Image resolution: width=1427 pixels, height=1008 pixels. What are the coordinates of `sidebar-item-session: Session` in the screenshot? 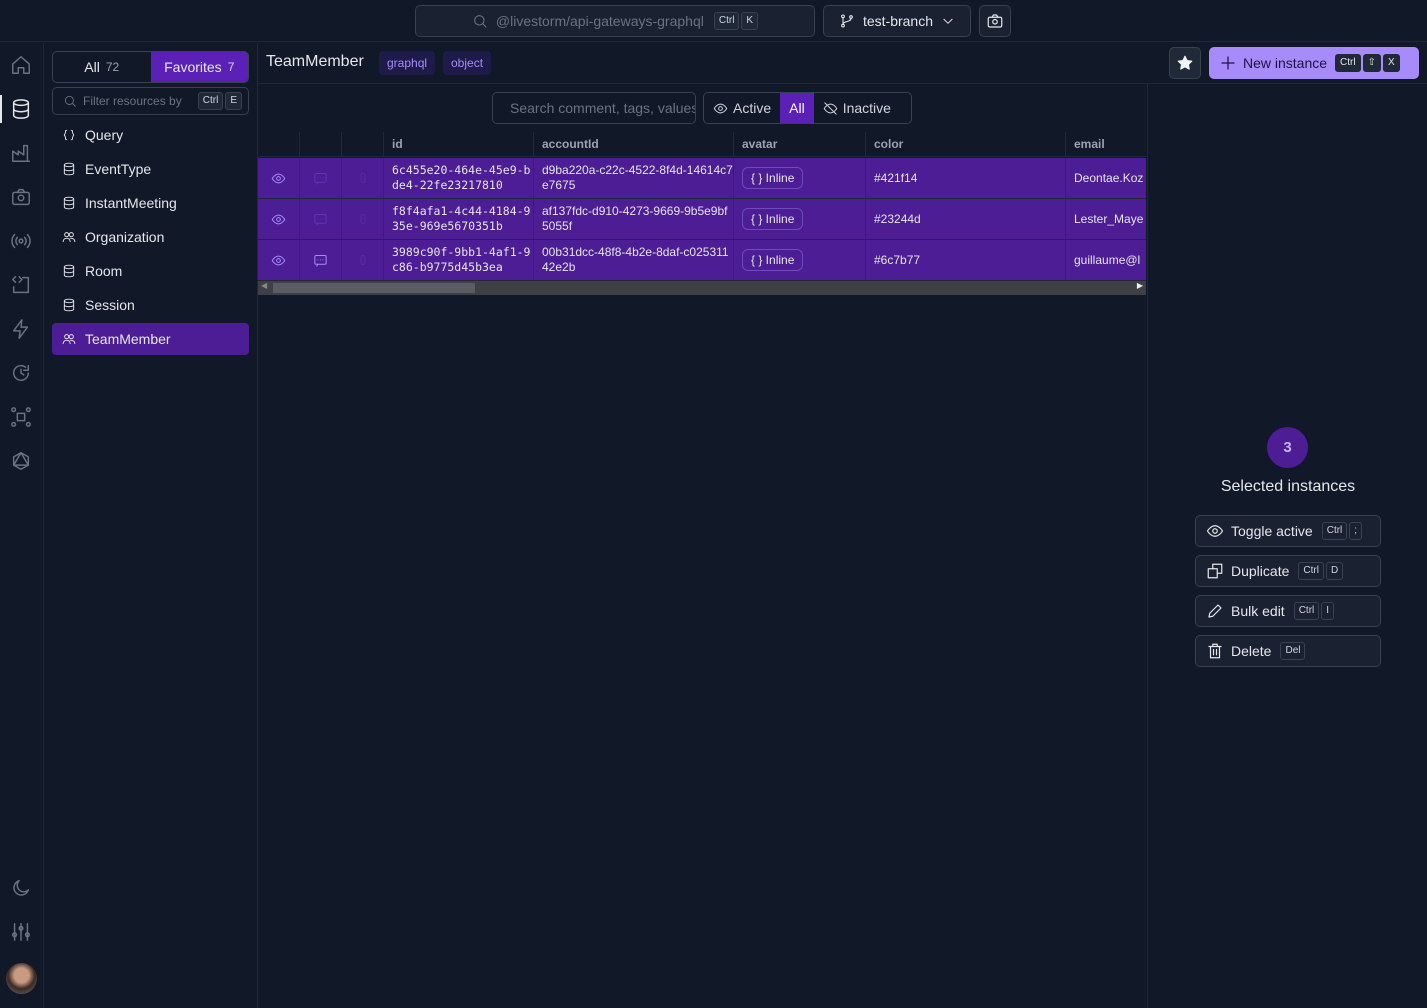 It's located at (150, 305).